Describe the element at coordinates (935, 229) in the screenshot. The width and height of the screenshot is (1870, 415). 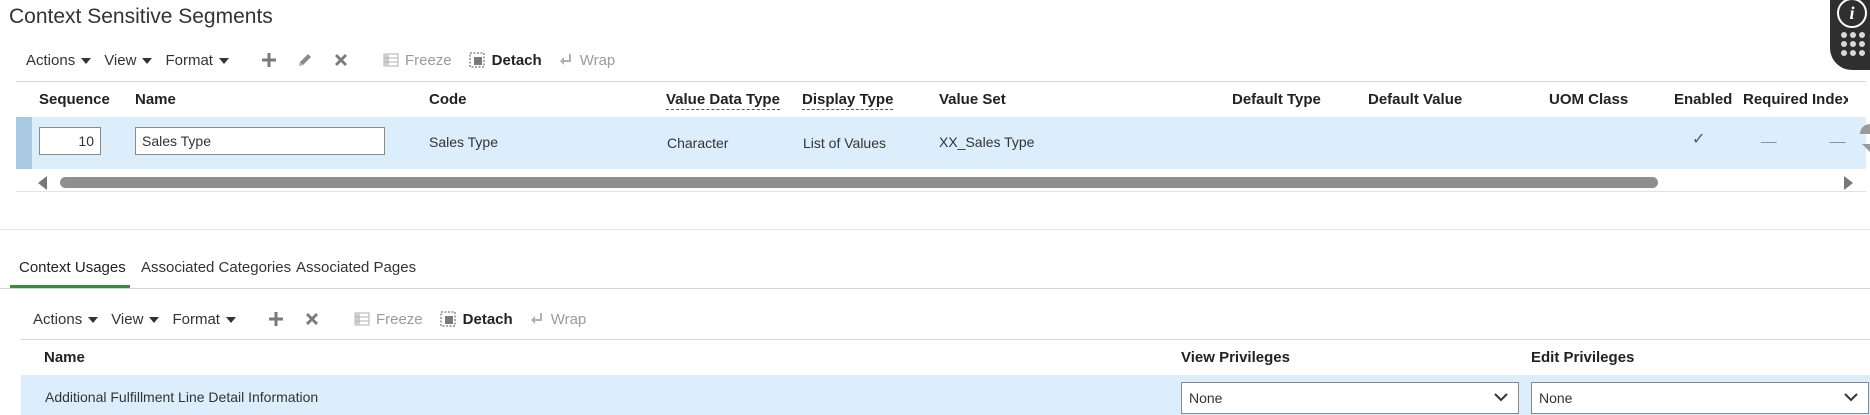
I see `section-divider` at that location.